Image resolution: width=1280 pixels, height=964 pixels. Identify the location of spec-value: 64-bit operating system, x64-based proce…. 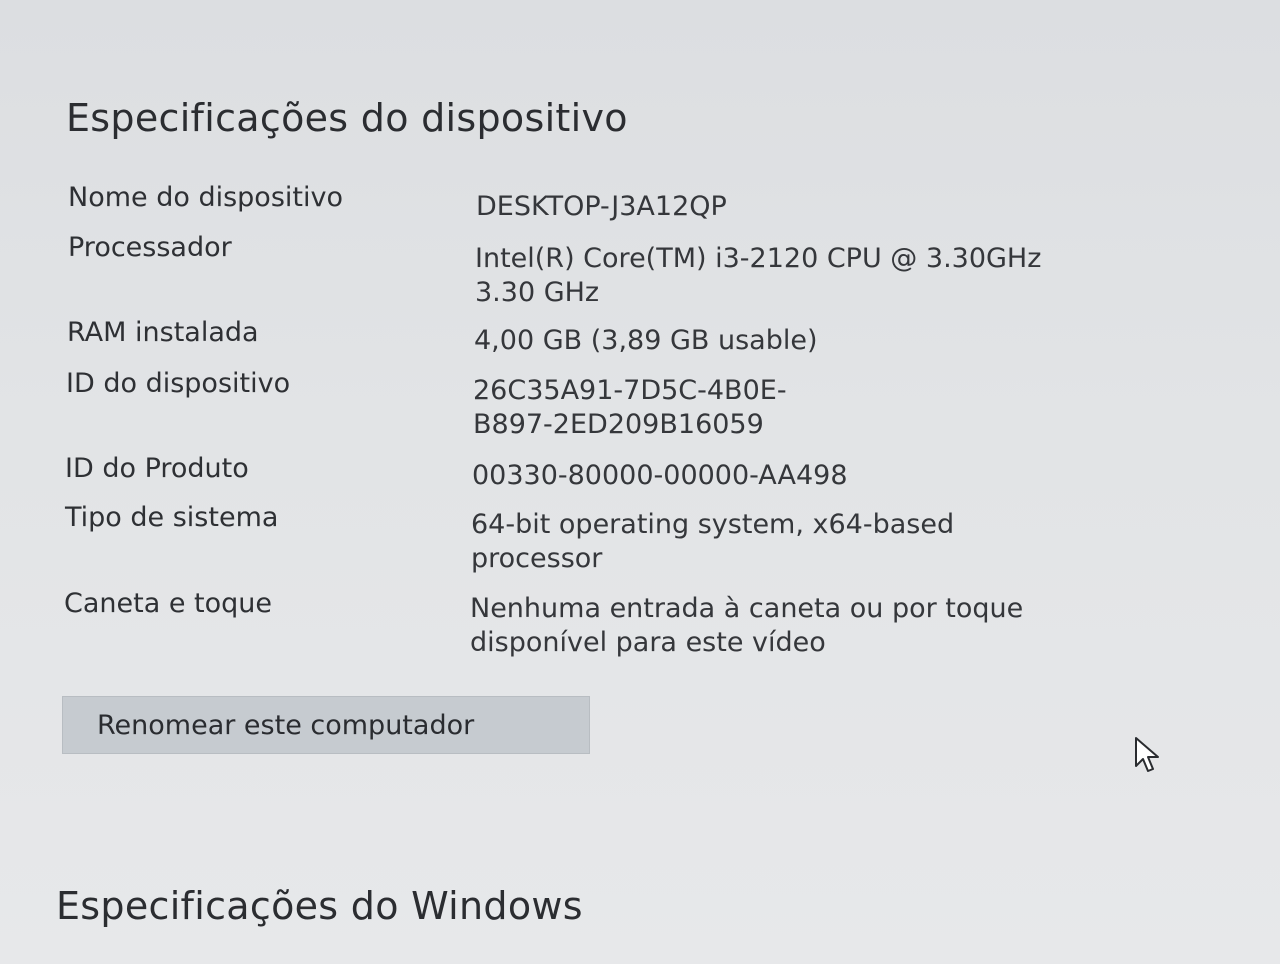
(816, 542).